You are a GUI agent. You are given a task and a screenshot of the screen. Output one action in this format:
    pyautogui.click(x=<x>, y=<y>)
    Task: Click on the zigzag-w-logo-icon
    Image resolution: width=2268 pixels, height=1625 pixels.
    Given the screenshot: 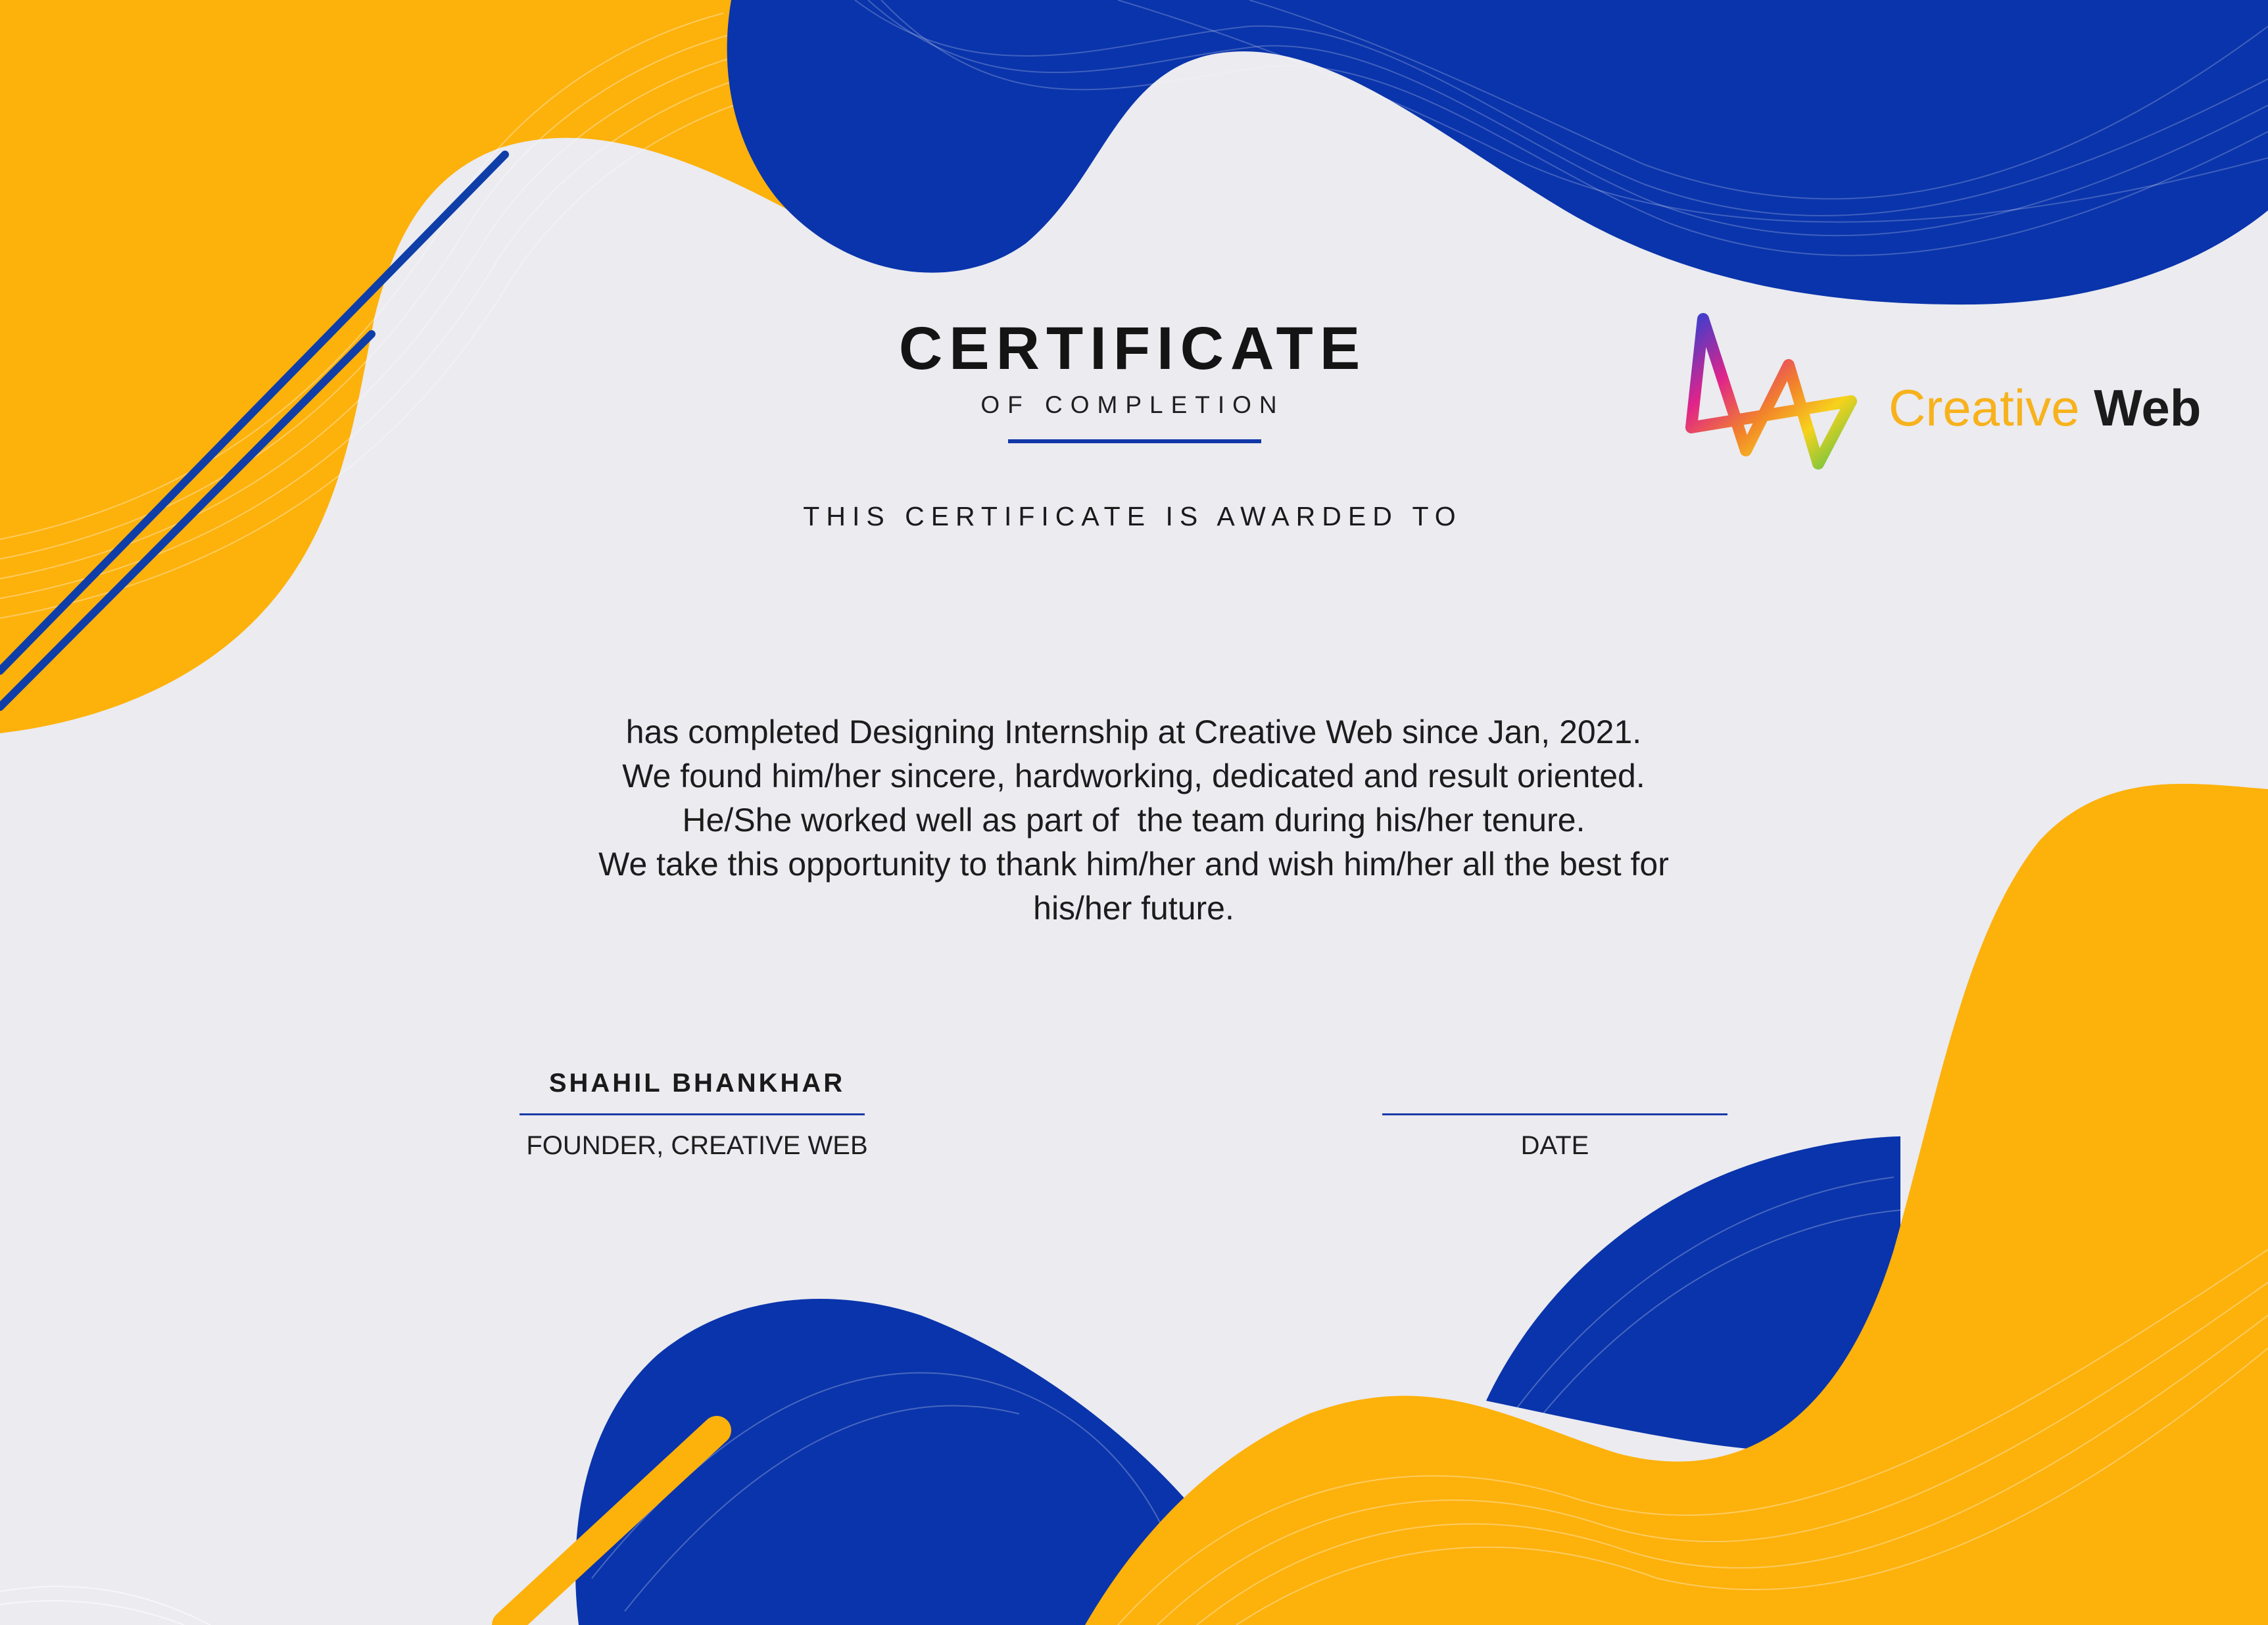 What is the action you would take?
    pyautogui.click(x=1771, y=392)
    